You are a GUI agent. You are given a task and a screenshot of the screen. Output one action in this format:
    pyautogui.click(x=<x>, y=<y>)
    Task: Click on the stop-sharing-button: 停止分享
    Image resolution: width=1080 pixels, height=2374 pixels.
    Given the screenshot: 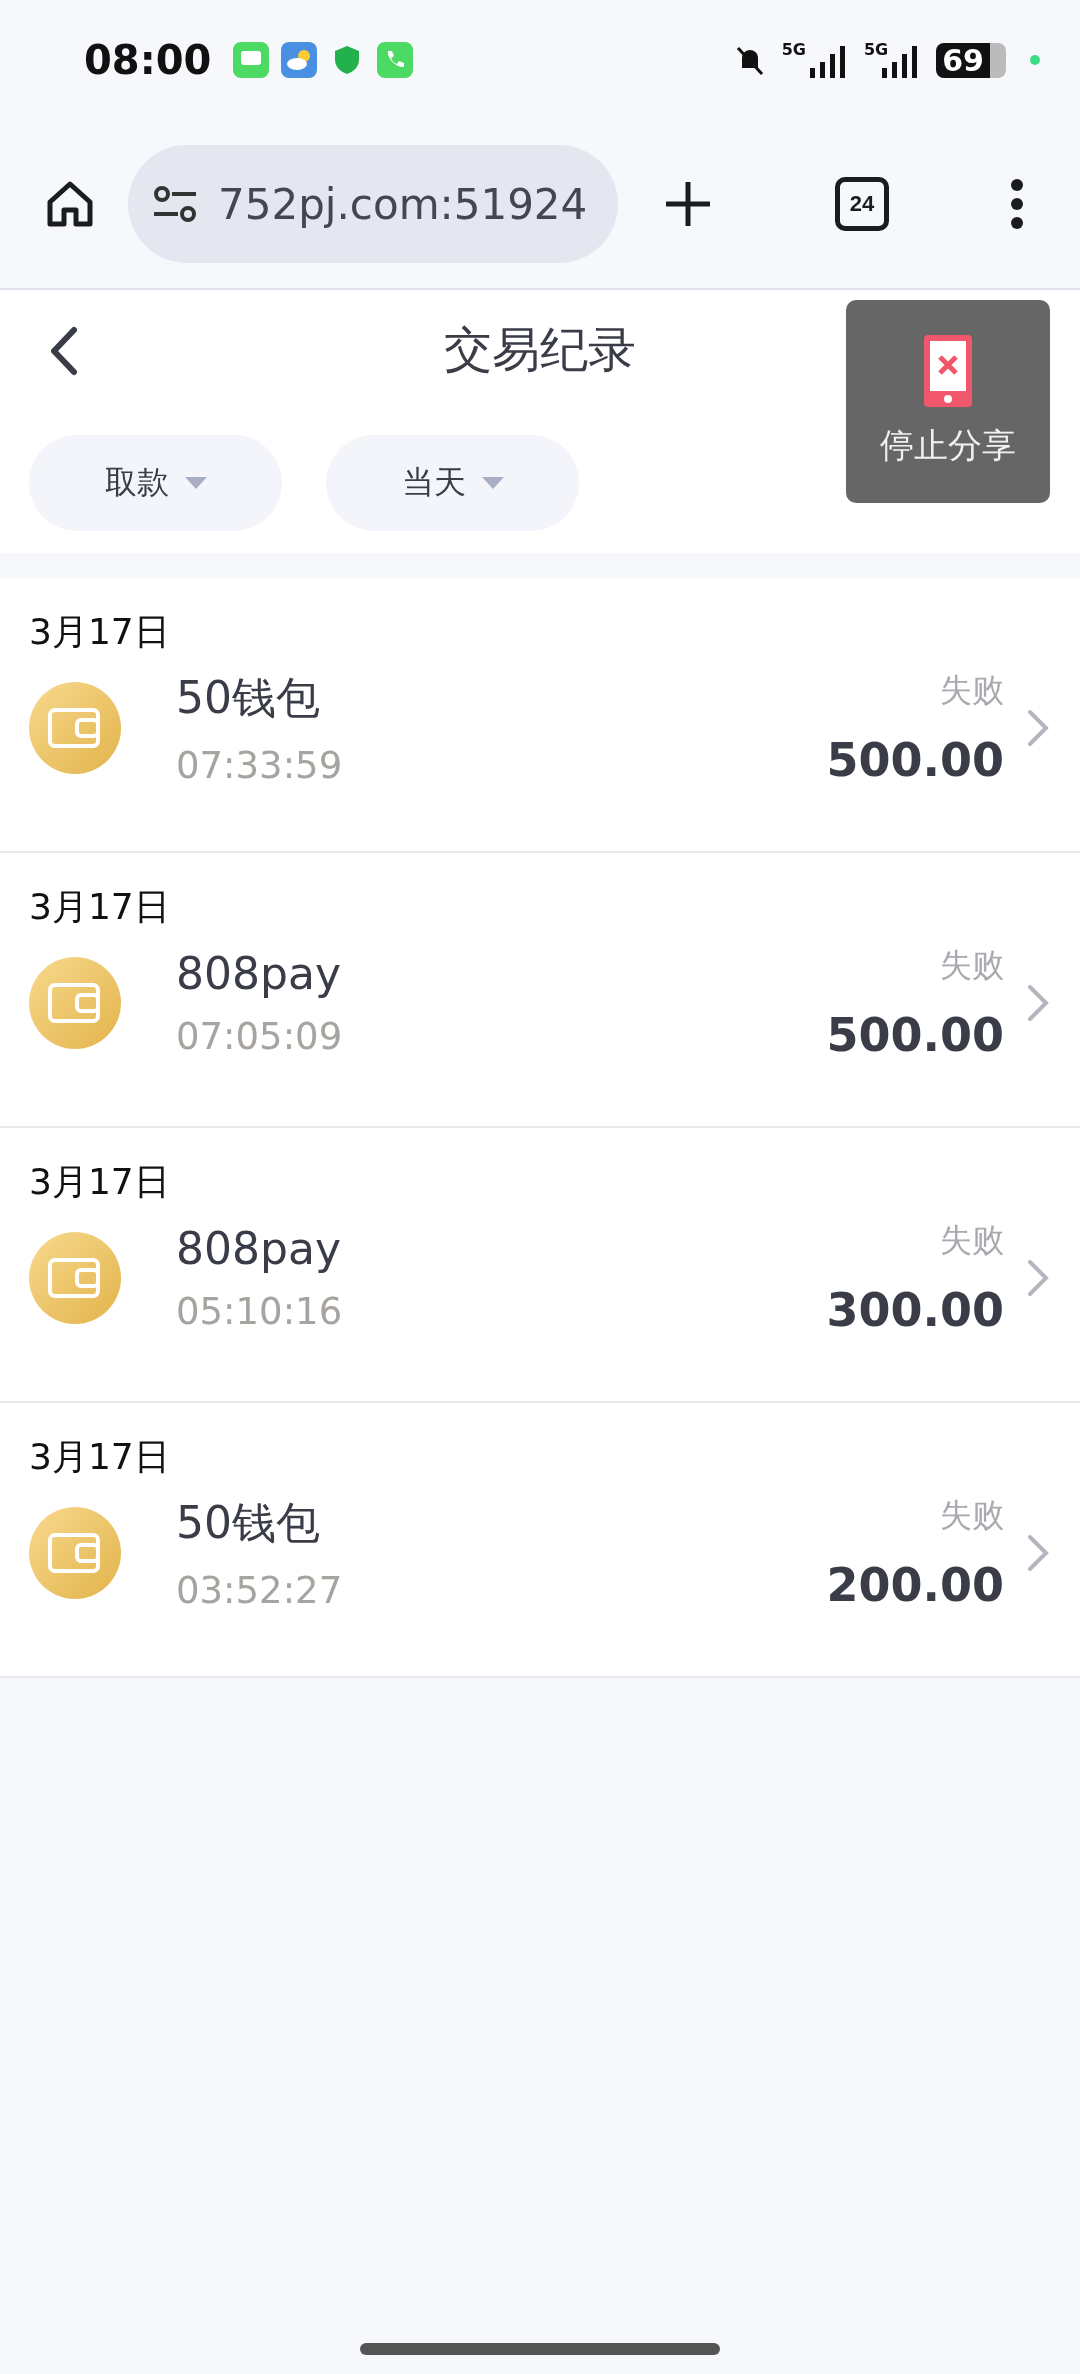 What is the action you would take?
    pyautogui.click(x=948, y=401)
    